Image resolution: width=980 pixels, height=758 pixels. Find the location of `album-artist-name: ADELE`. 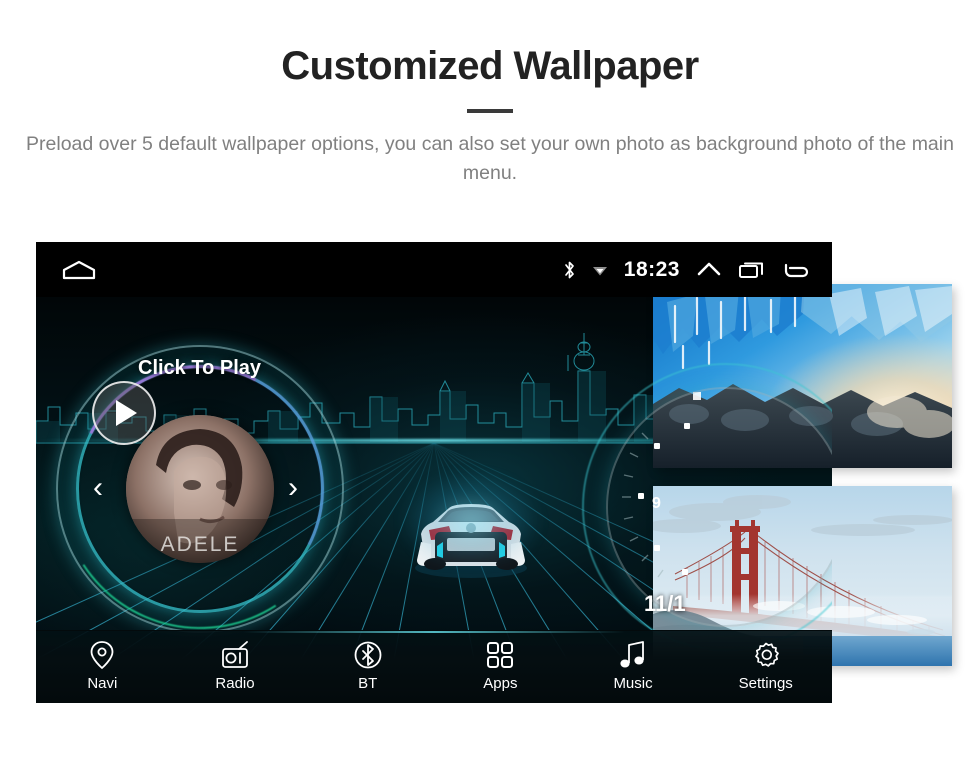

album-artist-name: ADELE is located at coordinates (200, 544).